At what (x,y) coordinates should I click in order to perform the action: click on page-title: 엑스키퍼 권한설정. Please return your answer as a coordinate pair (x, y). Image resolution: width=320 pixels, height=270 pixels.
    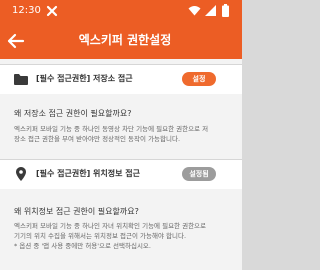
    Looking at the image, I should click on (125, 40).